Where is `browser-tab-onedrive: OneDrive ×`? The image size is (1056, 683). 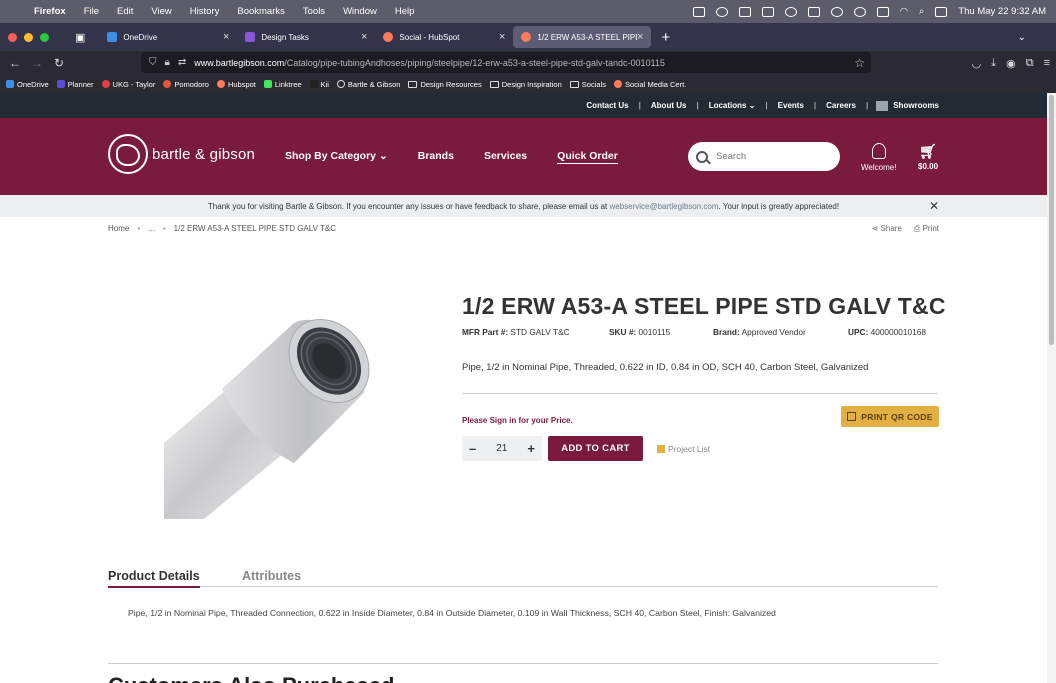 browser-tab-onedrive: OneDrive × is located at coordinates (168, 37).